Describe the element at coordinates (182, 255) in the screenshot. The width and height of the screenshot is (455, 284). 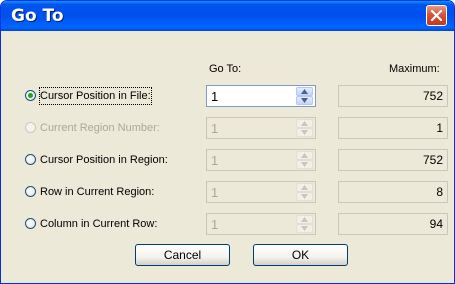
I see `cancel-button: Cancel` at that location.